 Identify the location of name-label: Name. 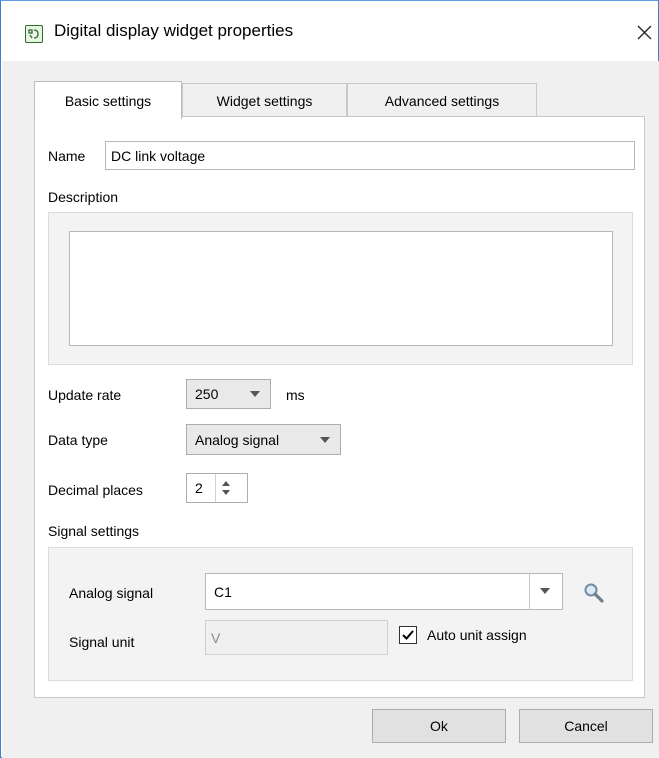
(67, 156).